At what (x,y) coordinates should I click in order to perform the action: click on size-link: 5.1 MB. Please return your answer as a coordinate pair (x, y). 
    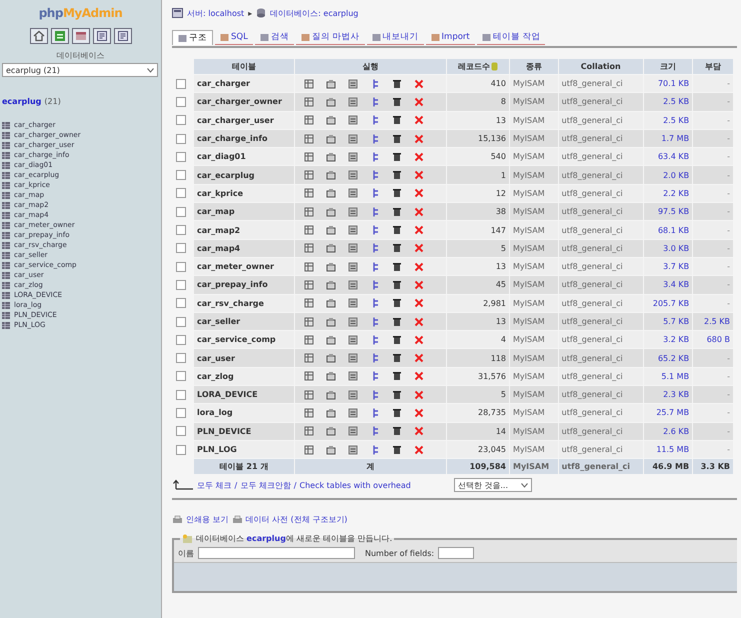
    Looking at the image, I should click on (668, 377).